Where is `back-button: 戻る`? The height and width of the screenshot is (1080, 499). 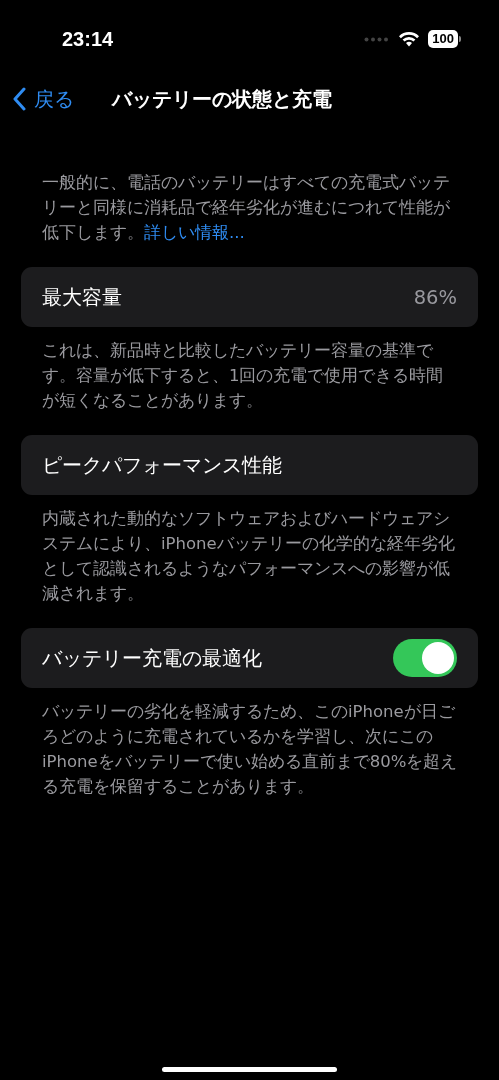 back-button: 戻る is located at coordinates (43, 99).